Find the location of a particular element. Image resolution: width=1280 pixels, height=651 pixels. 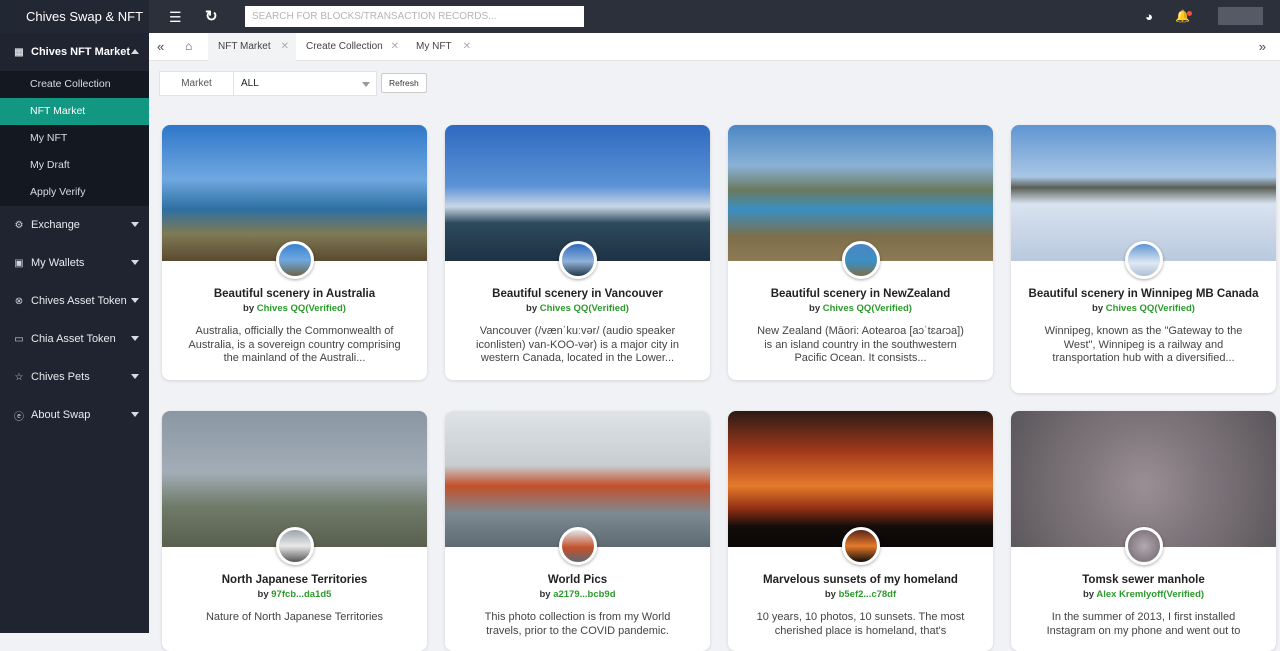

filter-label: Market is located at coordinates (196, 83).